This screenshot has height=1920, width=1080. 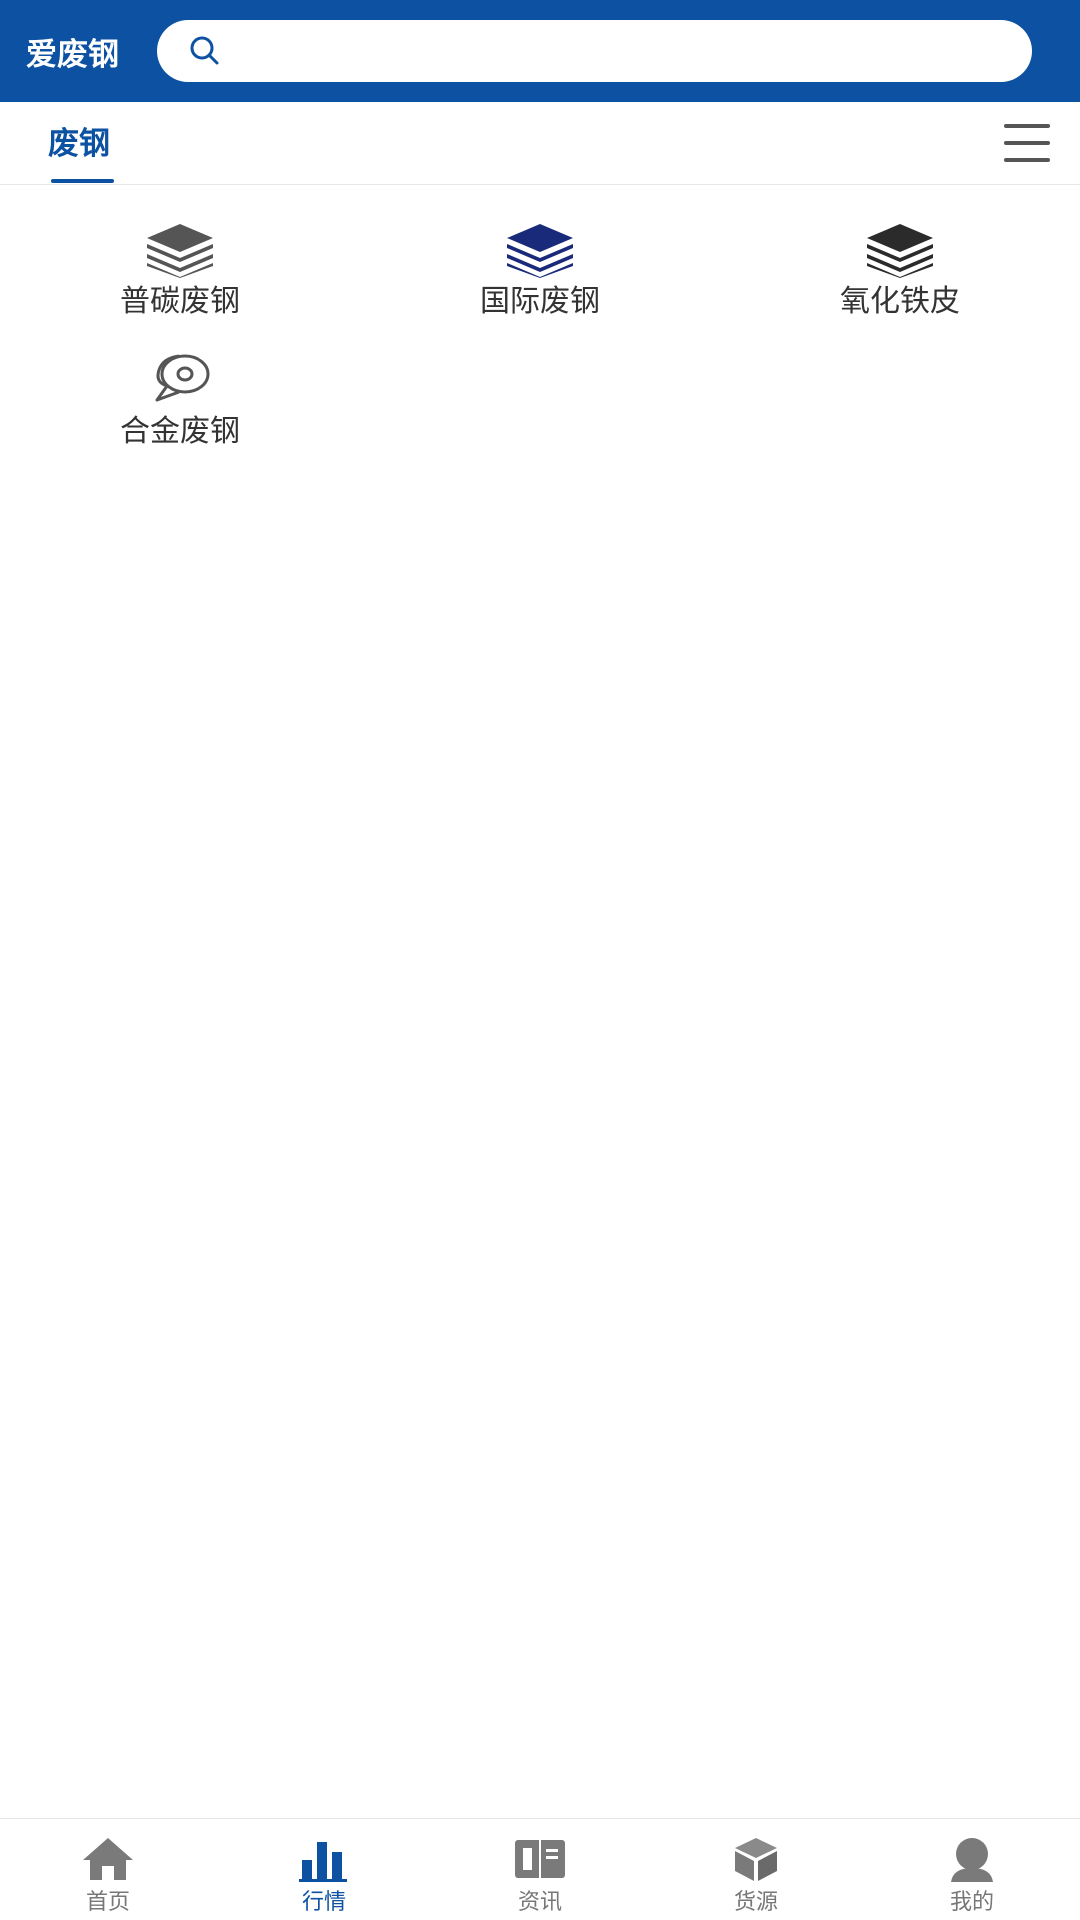 I want to click on nav-market: 行情, so click(x=324, y=1869).